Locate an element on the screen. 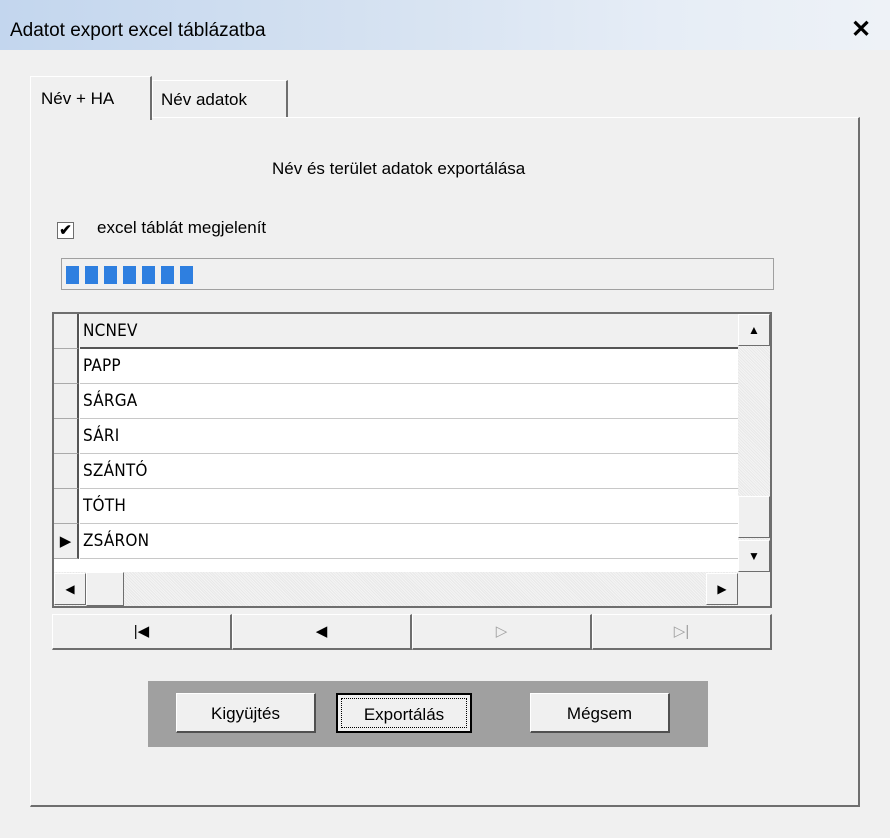  button-bar: Kigyüjtés Exportálás Mégsem is located at coordinates (428, 714).